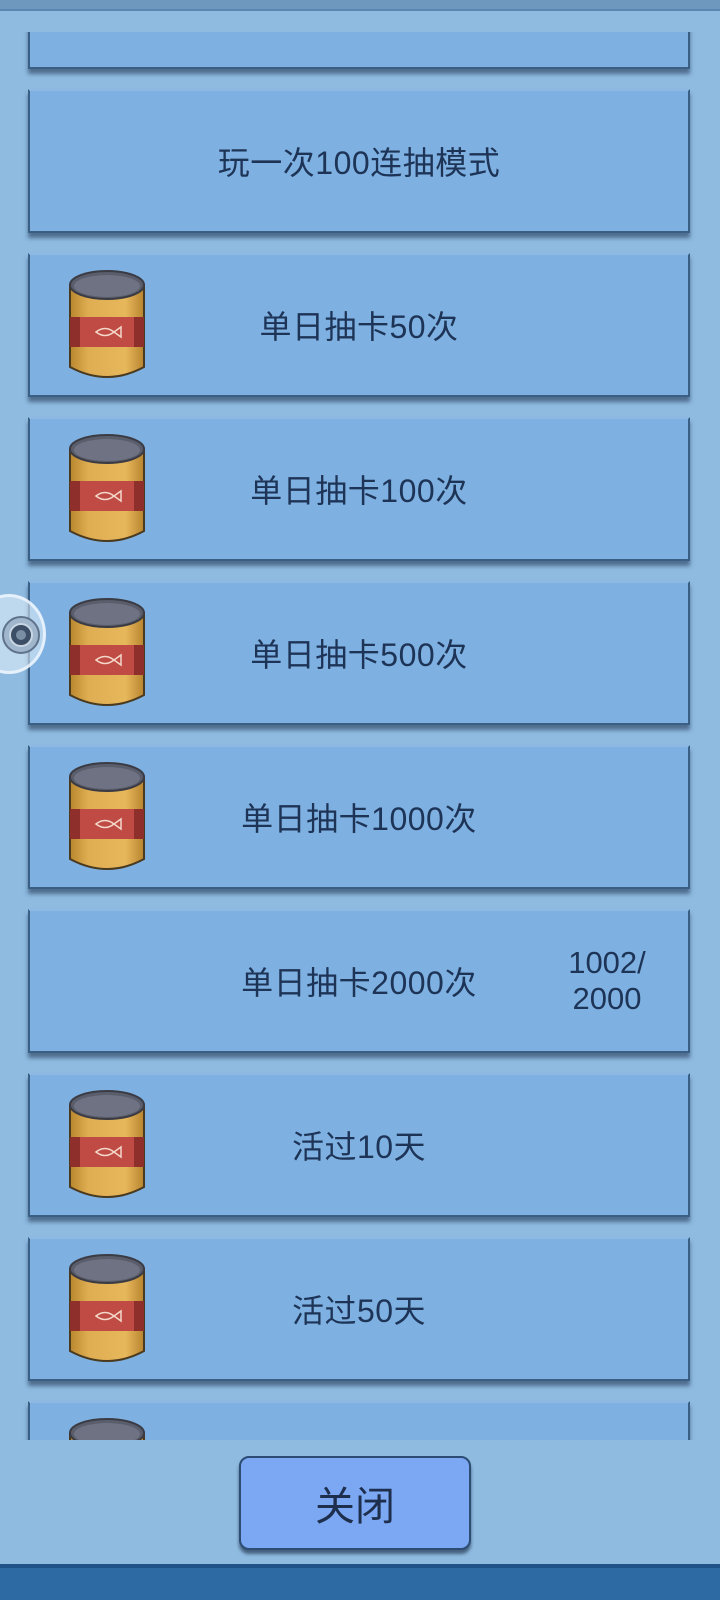 The height and width of the screenshot is (1600, 720). What do you see at coordinates (360, 1582) in the screenshot?
I see `bottom-bar` at bounding box center [360, 1582].